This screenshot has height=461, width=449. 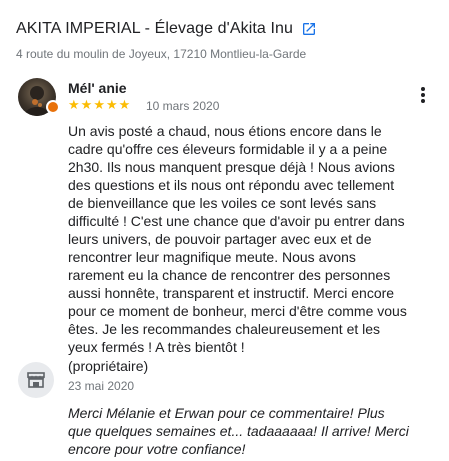 I want to click on reviewer-name: Mél' anie, so click(x=97, y=88).